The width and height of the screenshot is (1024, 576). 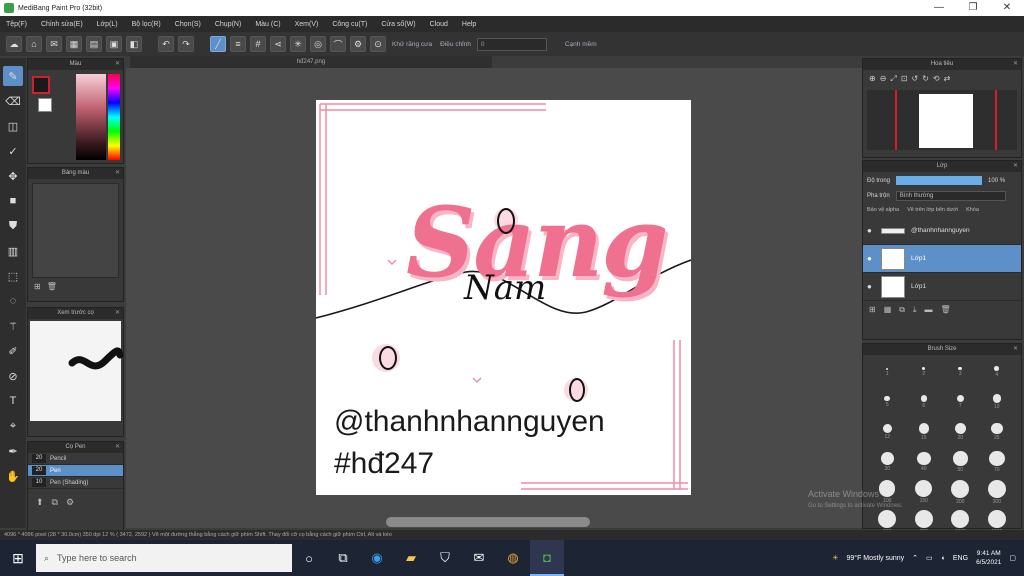 I want to click on delete-layer-icon: 🗑, so click(x=946, y=310).